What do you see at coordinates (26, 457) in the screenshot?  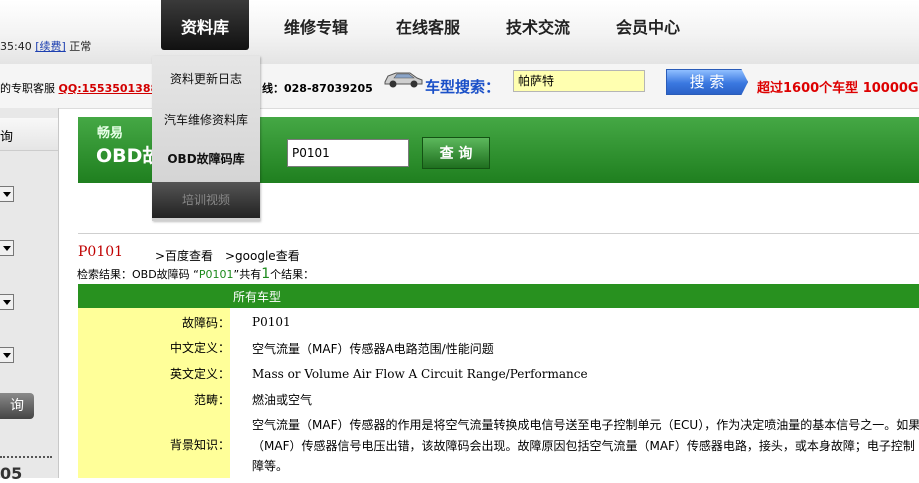 I see `sidebar-divider` at bounding box center [26, 457].